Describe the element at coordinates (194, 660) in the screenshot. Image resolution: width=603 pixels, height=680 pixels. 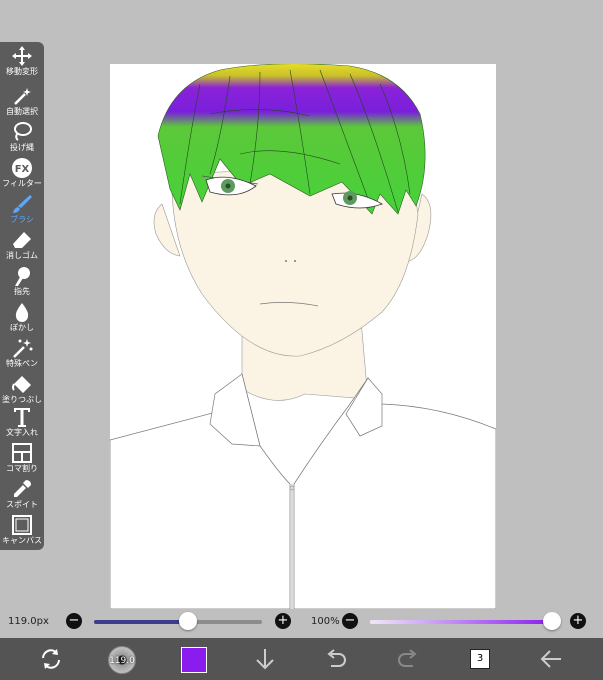
I see `current-color-swatch` at that location.